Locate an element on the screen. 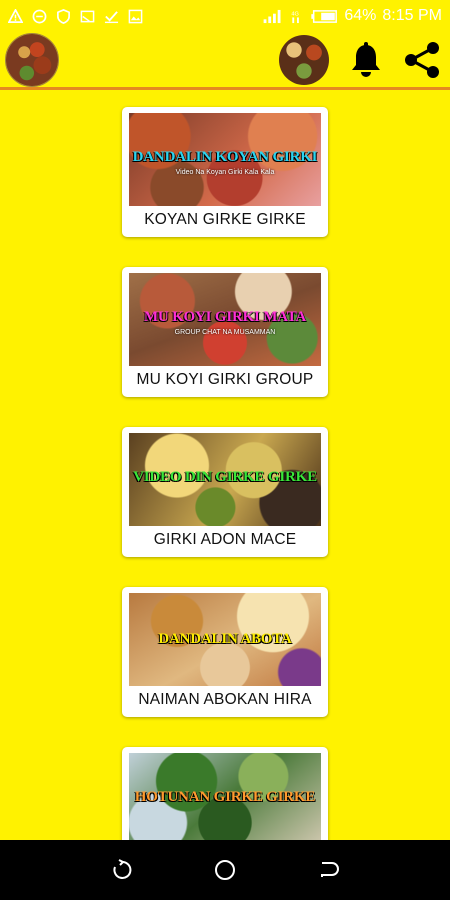 The width and height of the screenshot is (450, 900). card-image: DANDALIN ABOTA is located at coordinates (225, 639).